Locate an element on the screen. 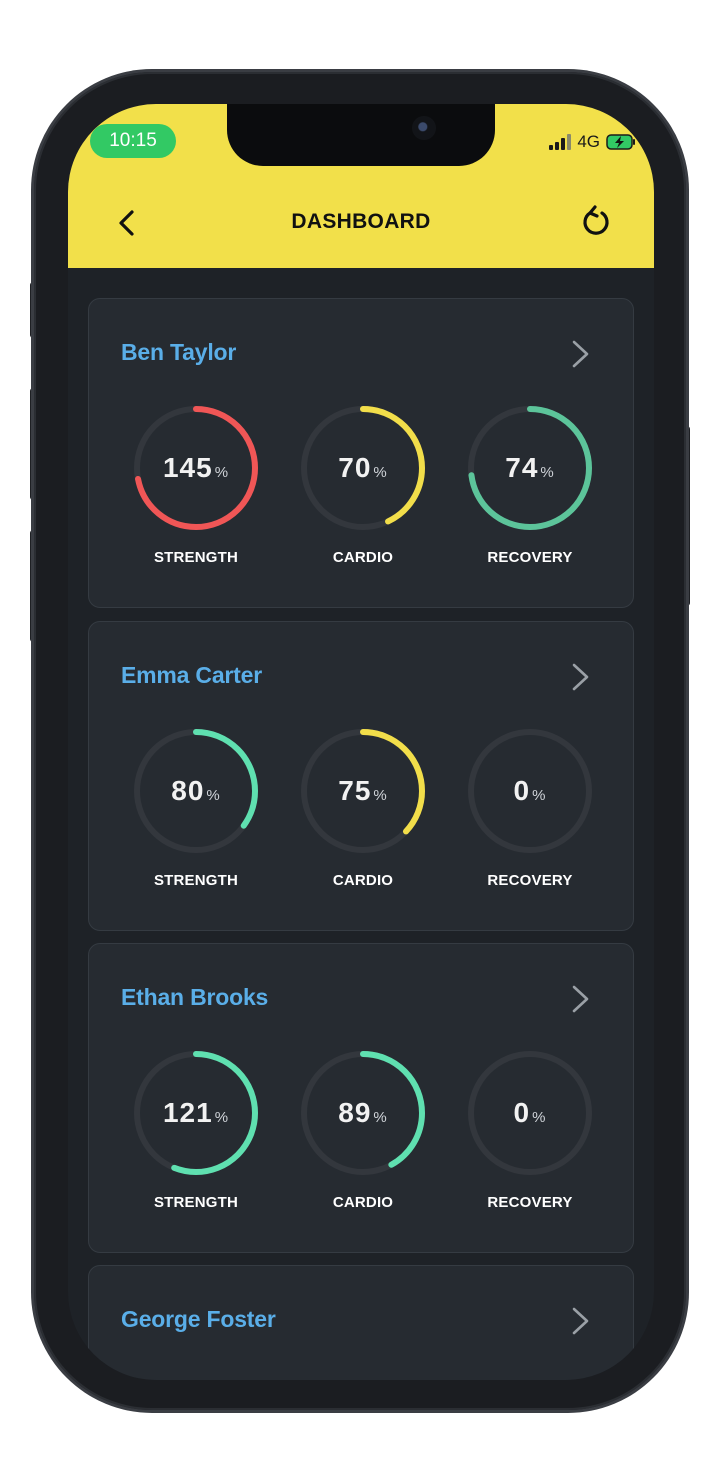 This screenshot has height=1480, width=720. metric-value: 89% is located at coordinates (363, 1113).